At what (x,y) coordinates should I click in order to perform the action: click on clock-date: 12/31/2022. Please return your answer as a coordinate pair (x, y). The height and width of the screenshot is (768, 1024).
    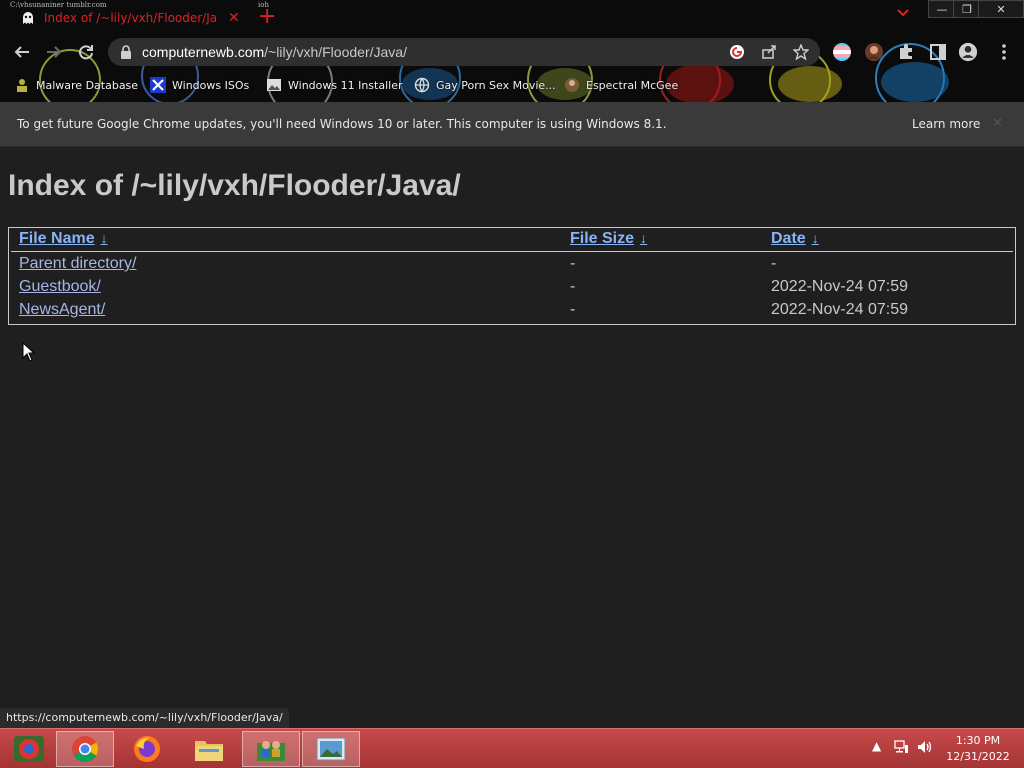
    Looking at the image, I should click on (978, 756).